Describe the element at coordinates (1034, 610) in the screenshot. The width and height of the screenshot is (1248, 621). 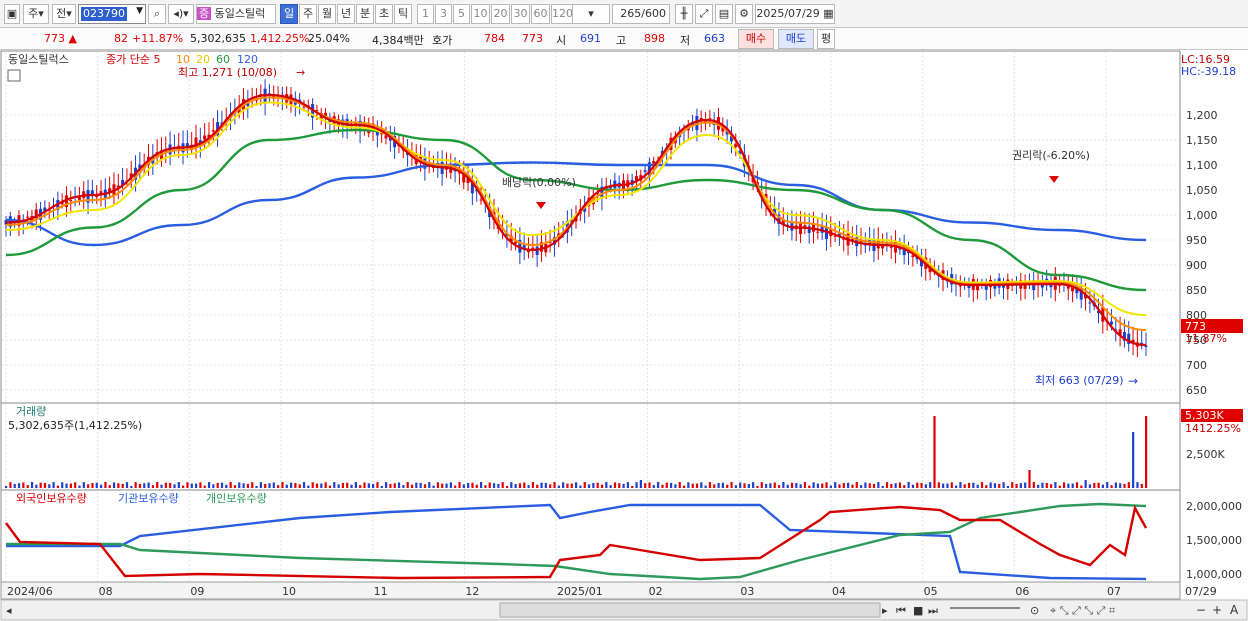
I see `zoom-reset-icon: ⊙` at that location.